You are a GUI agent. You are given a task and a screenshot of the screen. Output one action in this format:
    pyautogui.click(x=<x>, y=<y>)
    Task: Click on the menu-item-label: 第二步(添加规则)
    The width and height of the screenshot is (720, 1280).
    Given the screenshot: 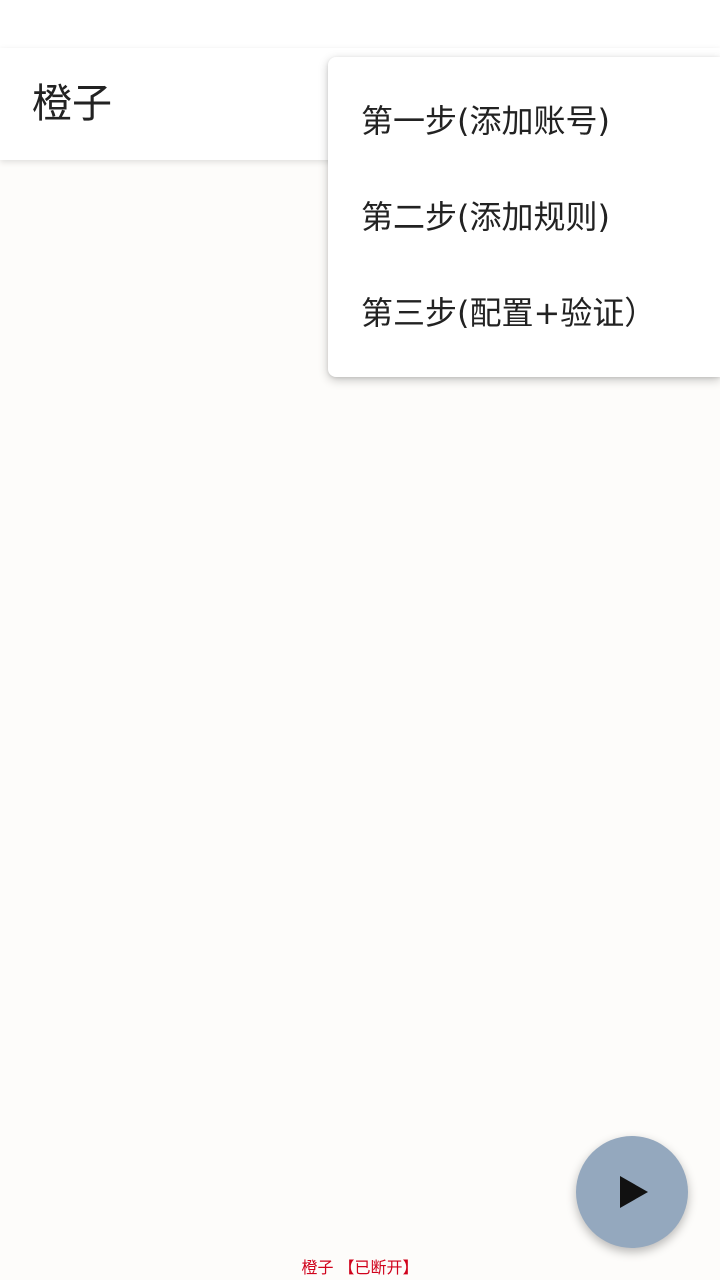 What is the action you would take?
    pyautogui.click(x=485, y=217)
    